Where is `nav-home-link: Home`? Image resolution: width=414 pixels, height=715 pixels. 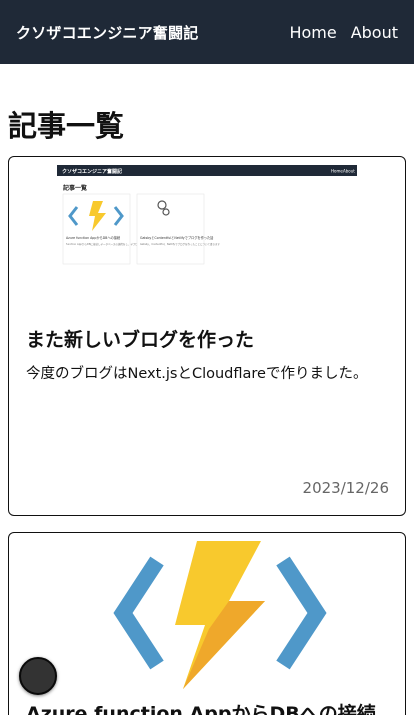 nav-home-link: Home is located at coordinates (312, 32).